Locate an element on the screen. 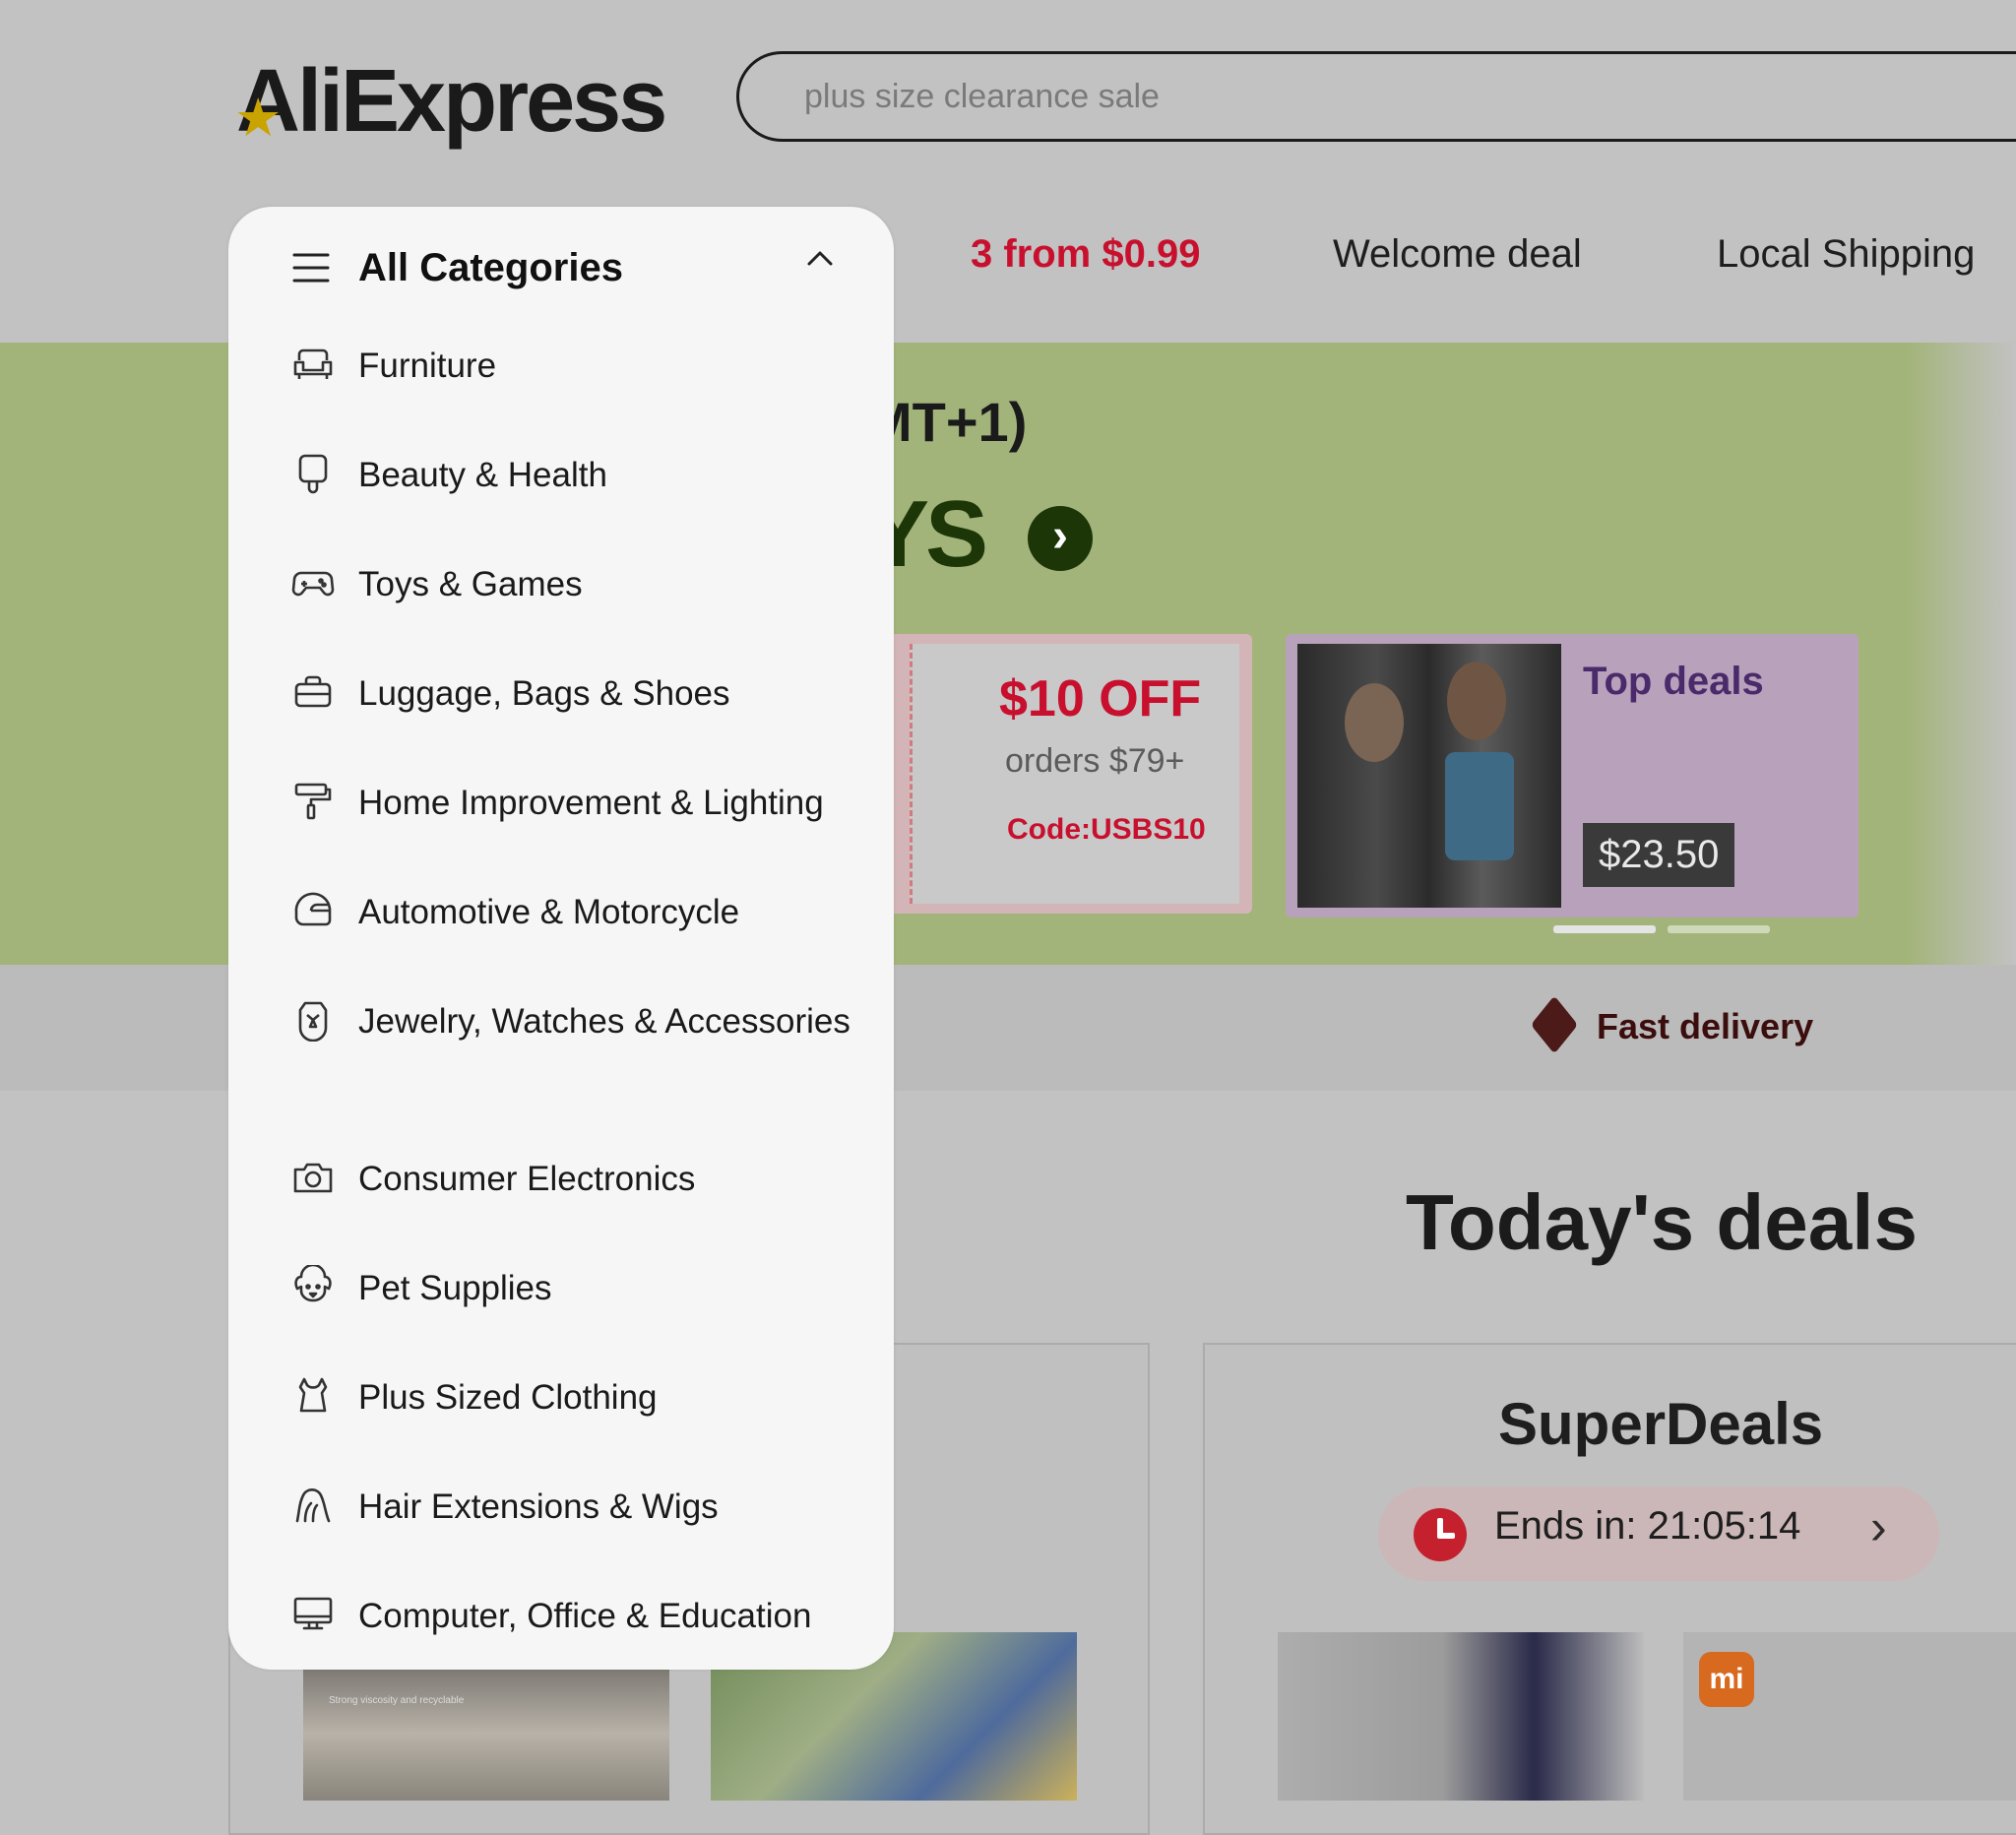  superdeals-title: SuperDeals is located at coordinates (1660, 1424).